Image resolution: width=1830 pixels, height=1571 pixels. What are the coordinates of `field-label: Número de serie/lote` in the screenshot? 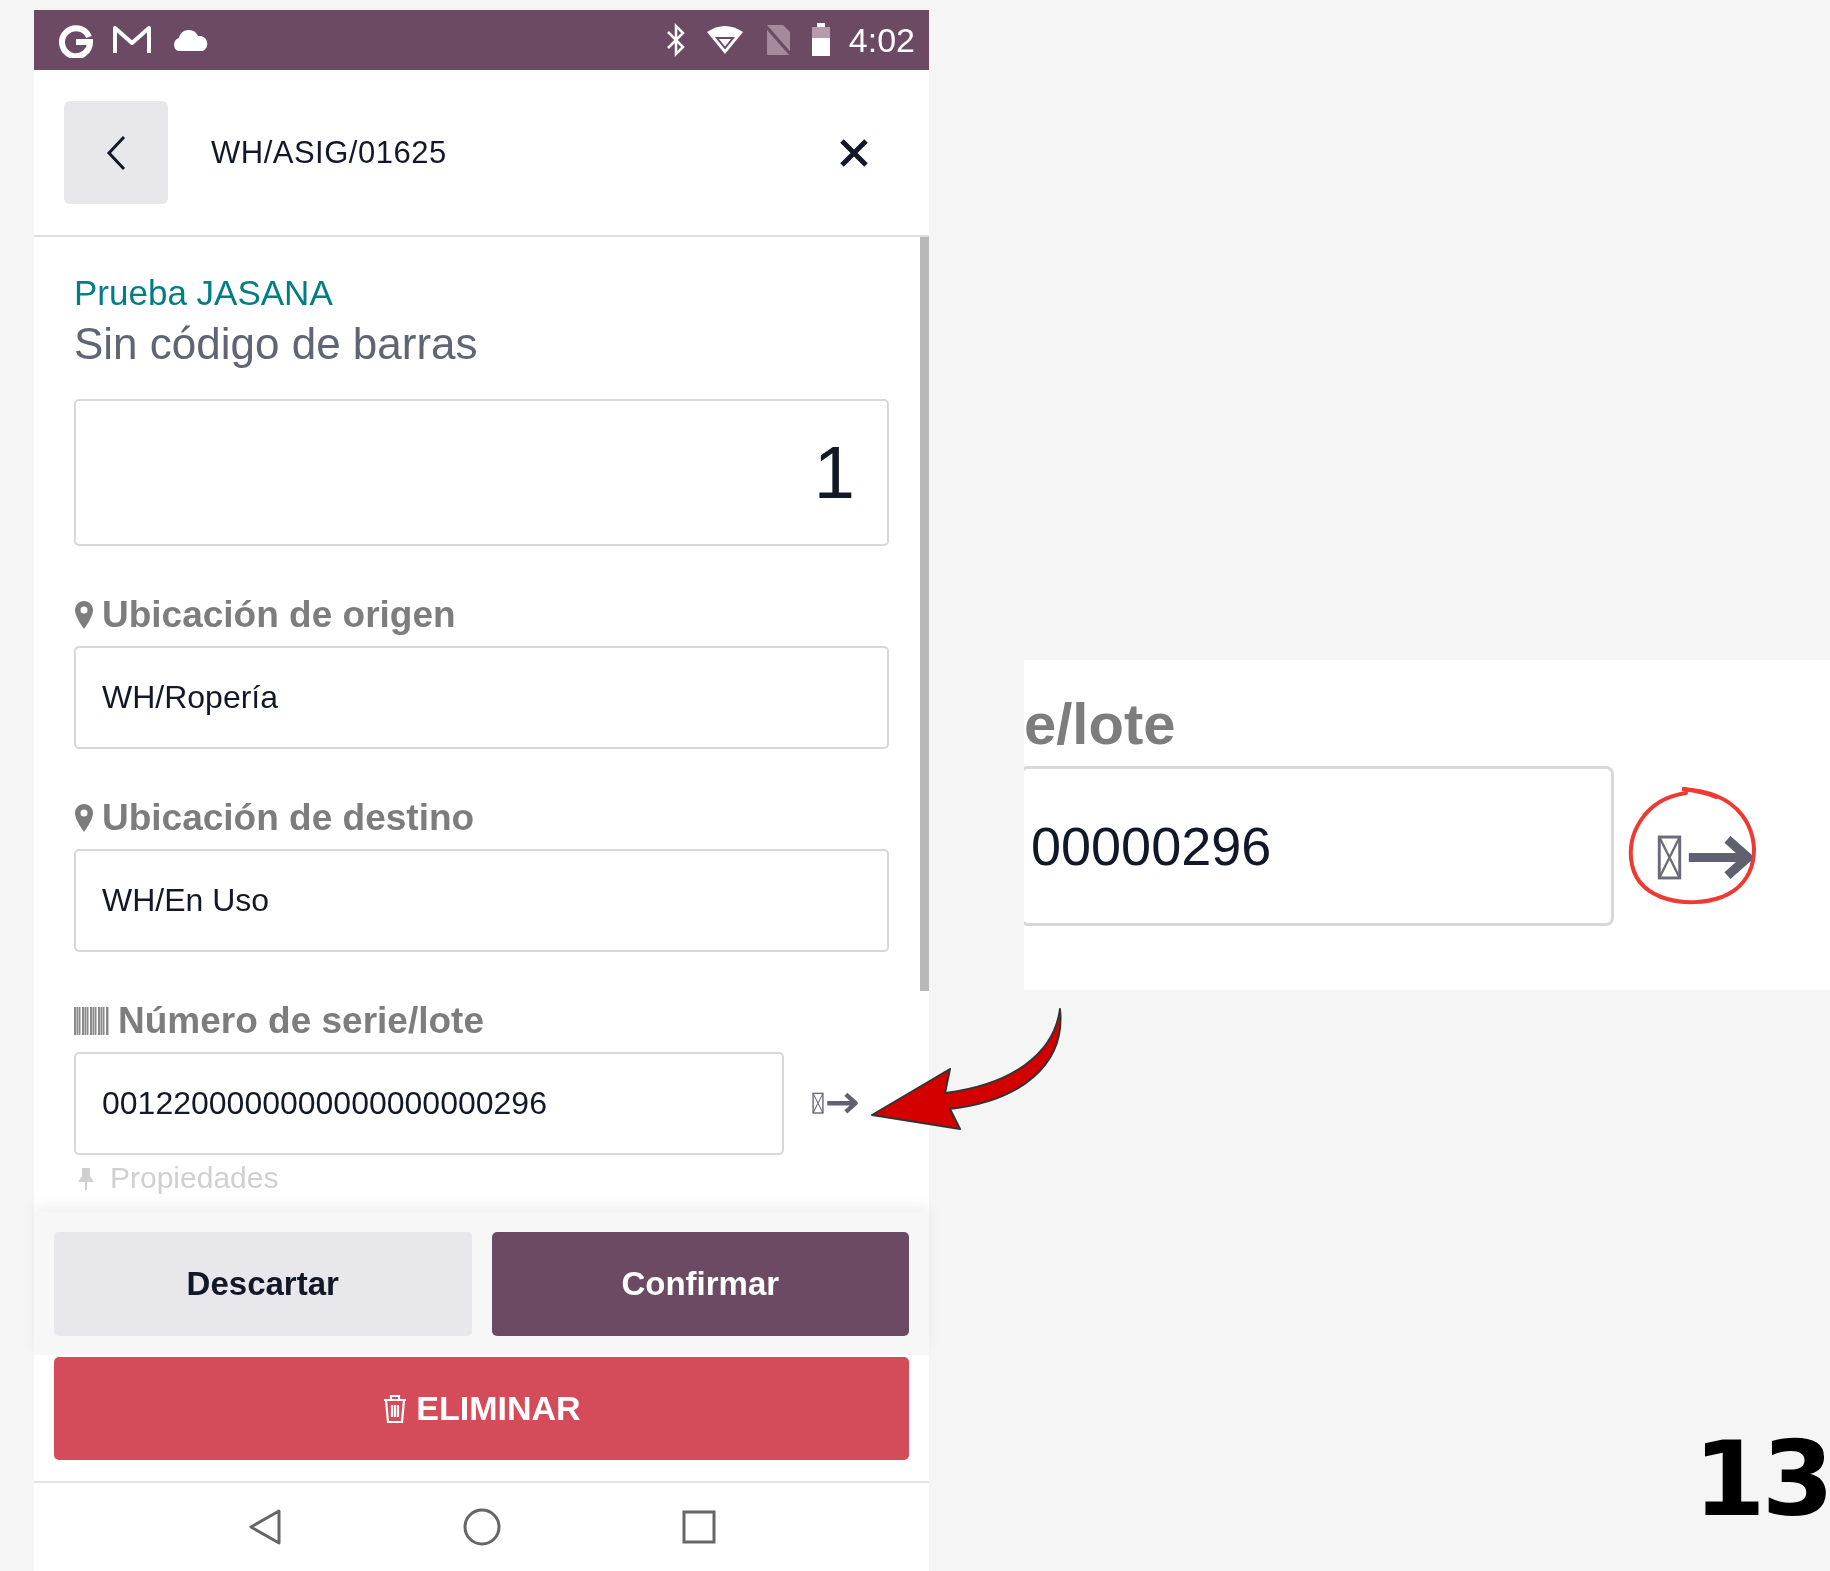 It's located at (301, 1021).